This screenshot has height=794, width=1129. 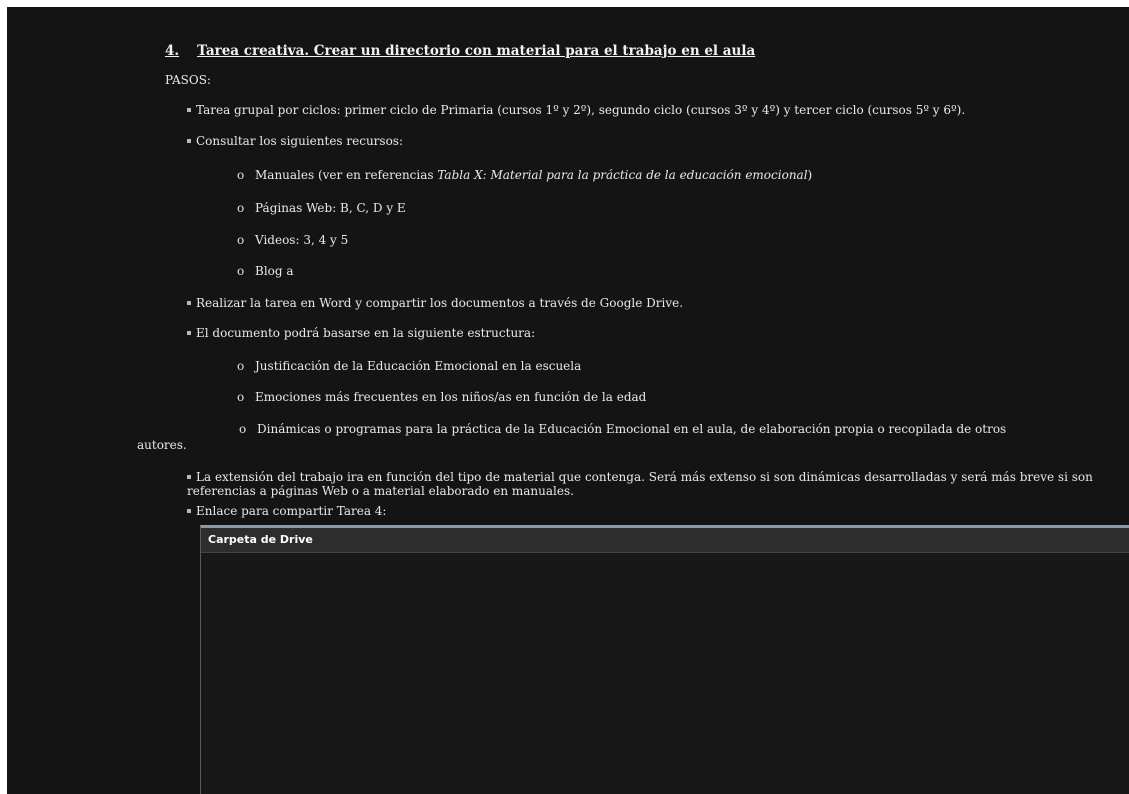 I want to click on sub-list-item: o Páginas Web: B, C, D y E, so click(x=321, y=208).